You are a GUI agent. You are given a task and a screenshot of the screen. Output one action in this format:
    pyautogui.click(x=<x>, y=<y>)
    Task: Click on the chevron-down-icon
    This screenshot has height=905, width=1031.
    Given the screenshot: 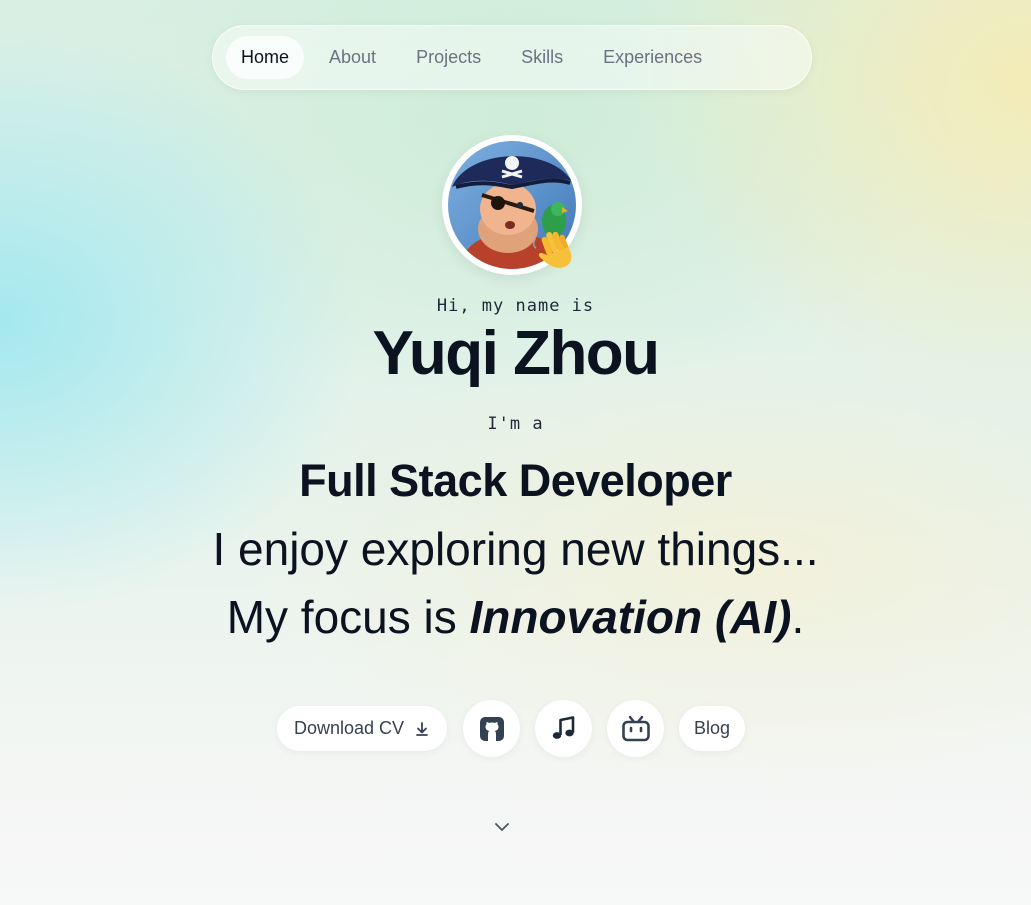 What is the action you would take?
    pyautogui.click(x=502, y=827)
    